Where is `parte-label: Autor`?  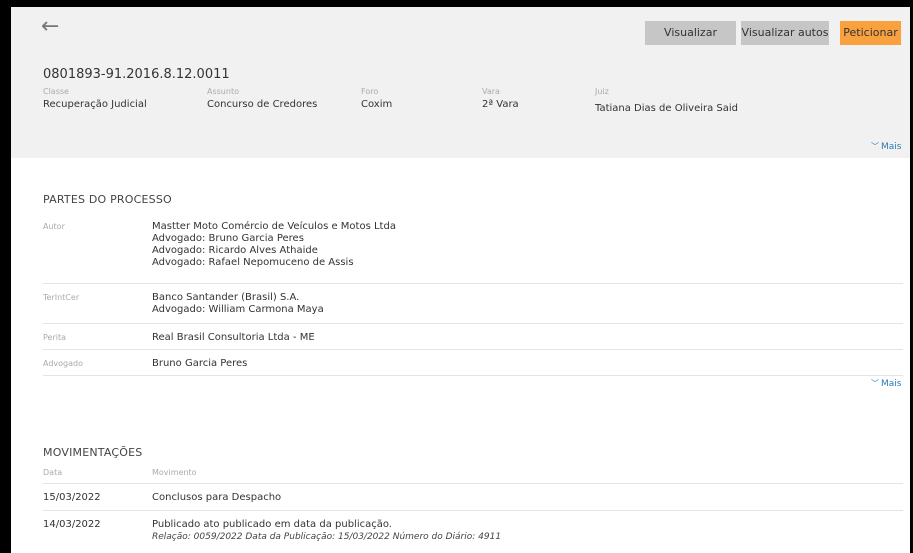 parte-label: Autor is located at coordinates (54, 226).